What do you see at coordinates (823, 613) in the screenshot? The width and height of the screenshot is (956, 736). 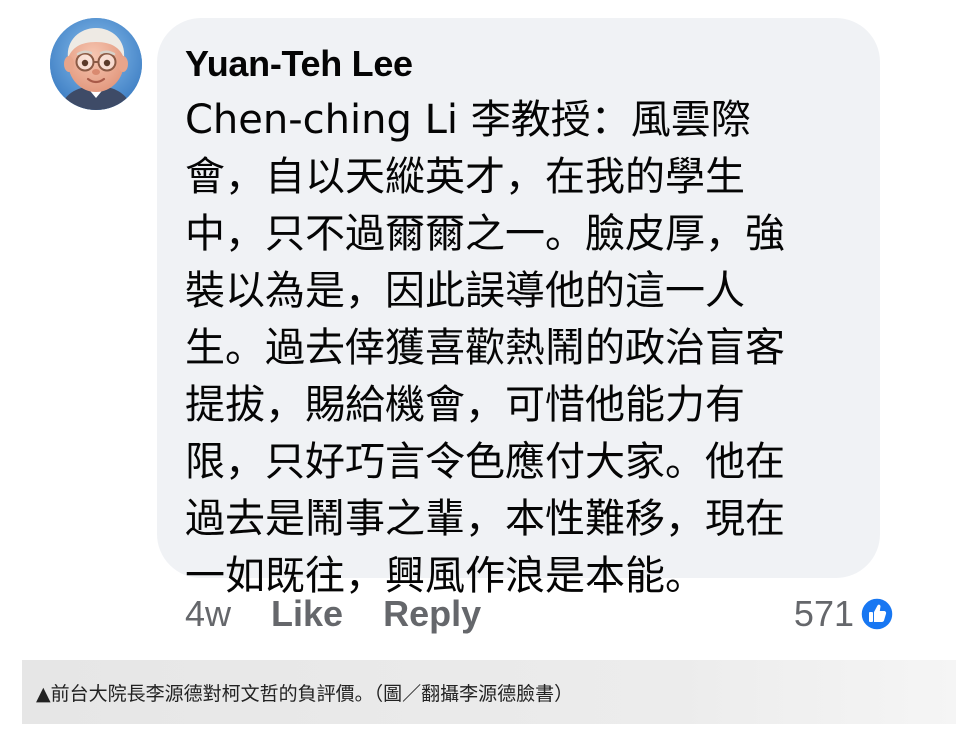 I see `reaction-count: 571` at bounding box center [823, 613].